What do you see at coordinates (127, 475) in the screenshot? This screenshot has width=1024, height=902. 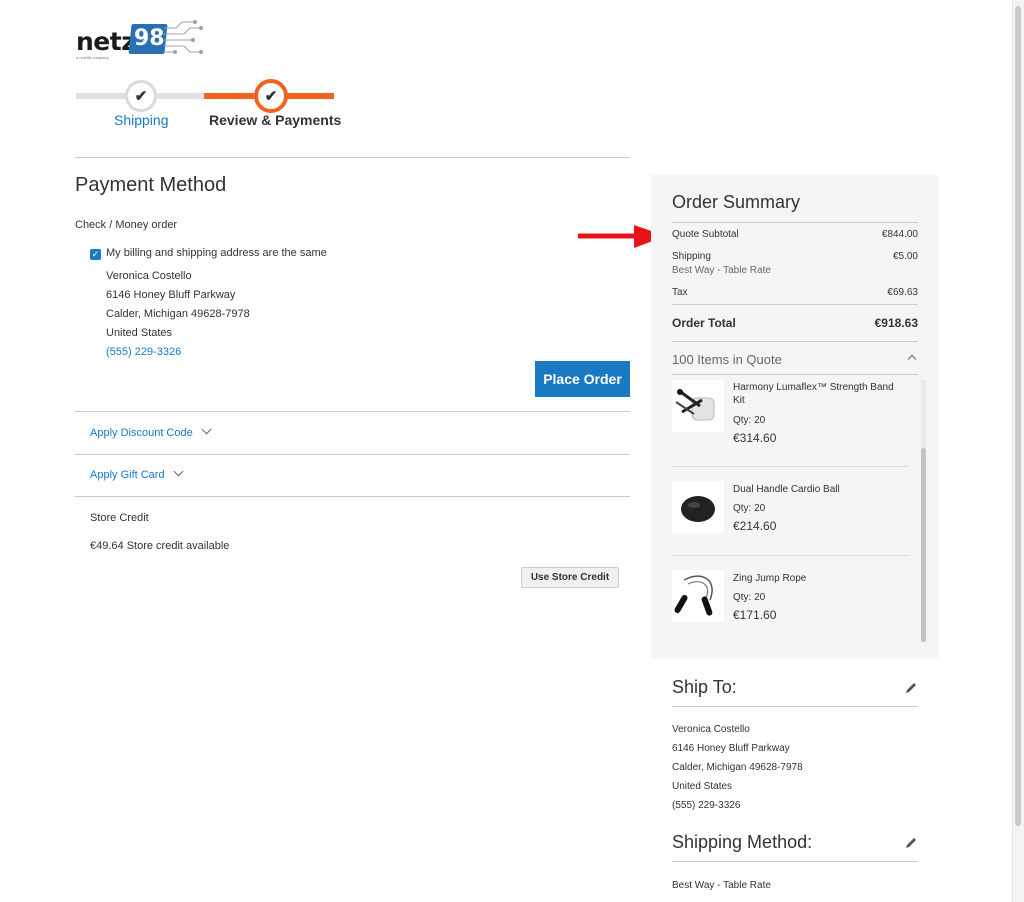 I see `apply-gift-card-label: Apply Gift Card` at bounding box center [127, 475].